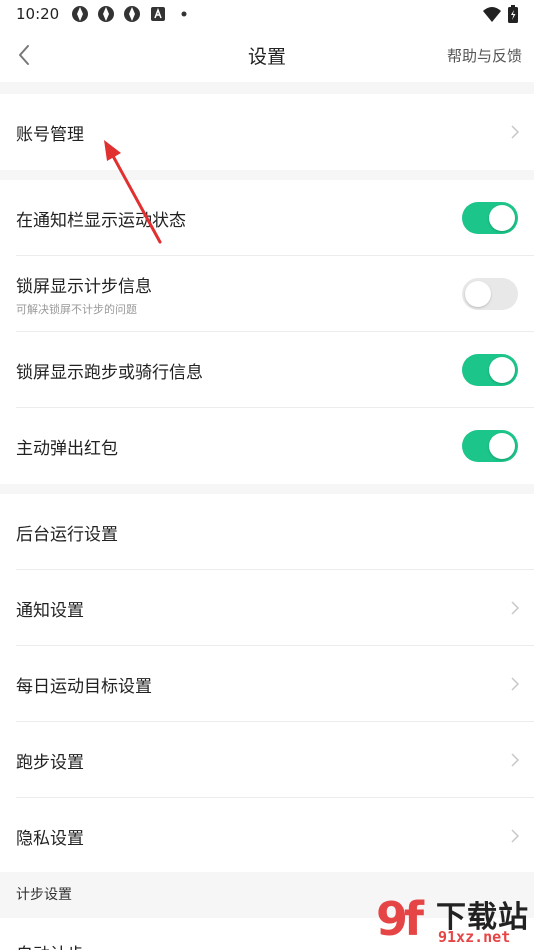 The width and height of the screenshot is (534, 950). Describe the element at coordinates (513, 14) in the screenshot. I see `battery-icon` at that location.